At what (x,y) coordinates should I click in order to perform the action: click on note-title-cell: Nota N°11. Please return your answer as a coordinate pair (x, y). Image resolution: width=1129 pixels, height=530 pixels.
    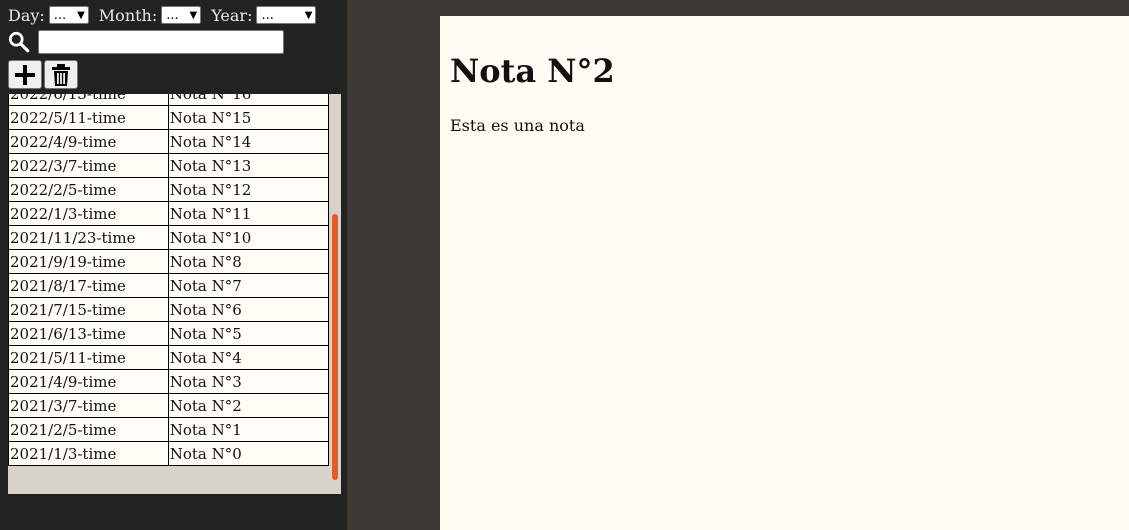
    Looking at the image, I should click on (248, 213).